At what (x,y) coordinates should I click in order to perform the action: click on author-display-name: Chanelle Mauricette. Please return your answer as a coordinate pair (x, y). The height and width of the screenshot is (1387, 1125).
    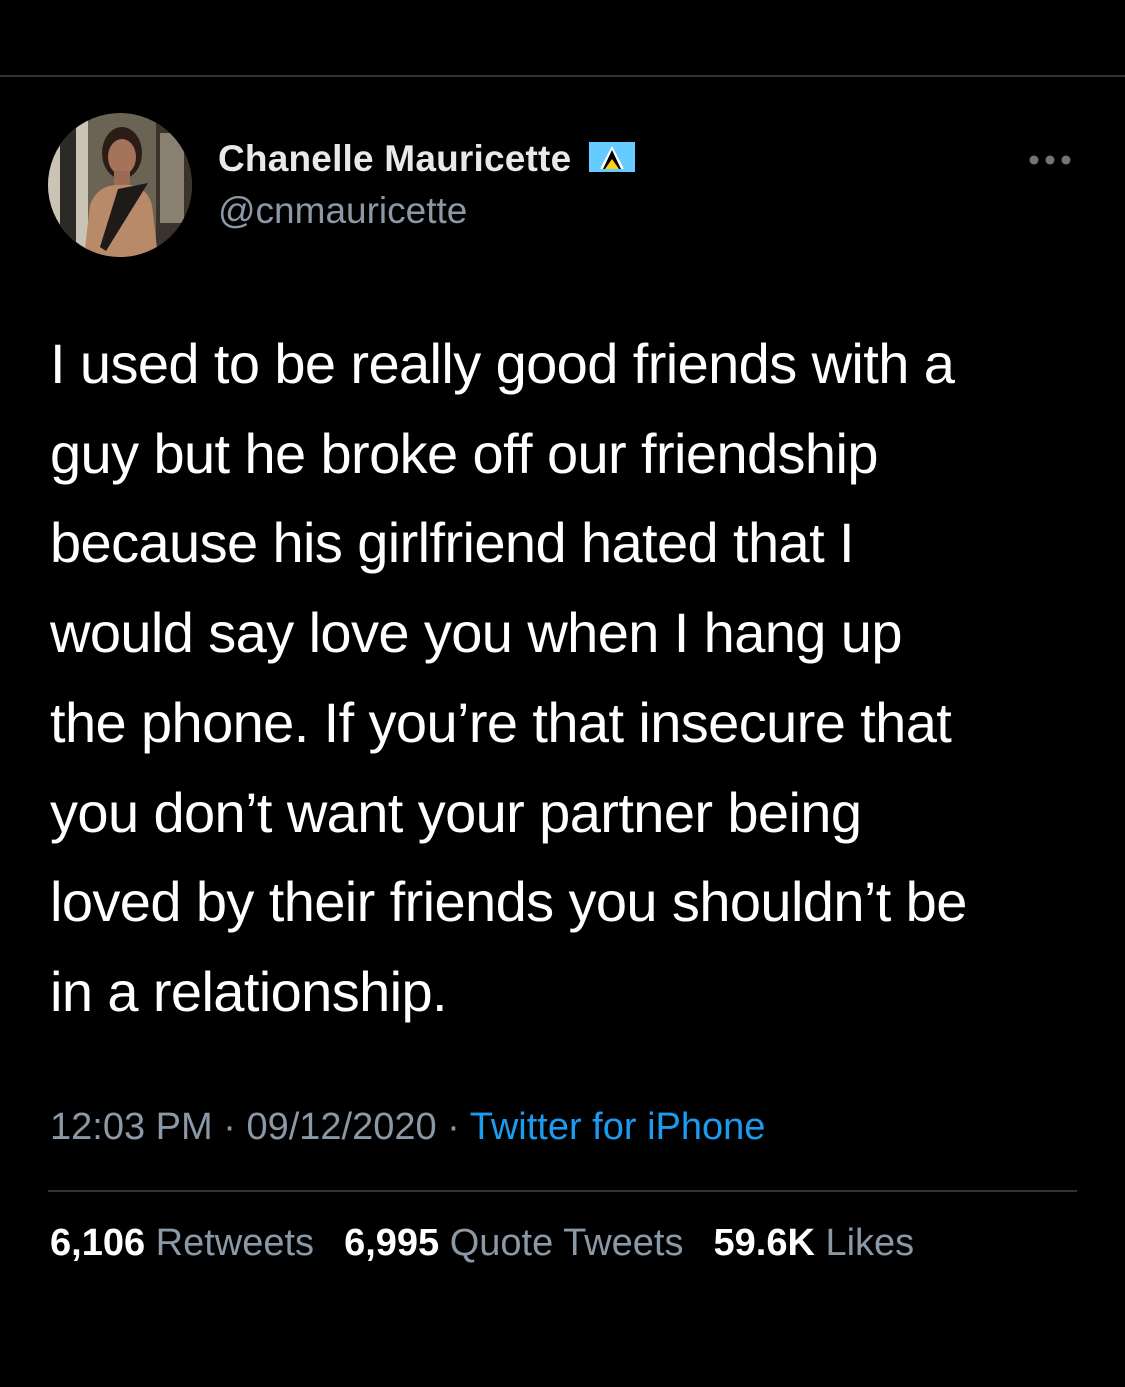
    Looking at the image, I should click on (394, 159).